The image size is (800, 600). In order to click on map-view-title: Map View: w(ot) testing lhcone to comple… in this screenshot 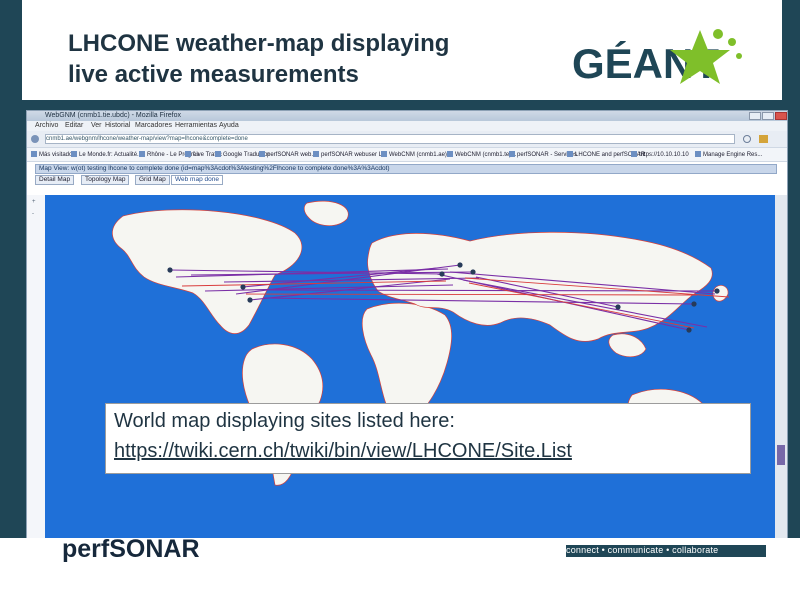, I will do `click(406, 169)`.